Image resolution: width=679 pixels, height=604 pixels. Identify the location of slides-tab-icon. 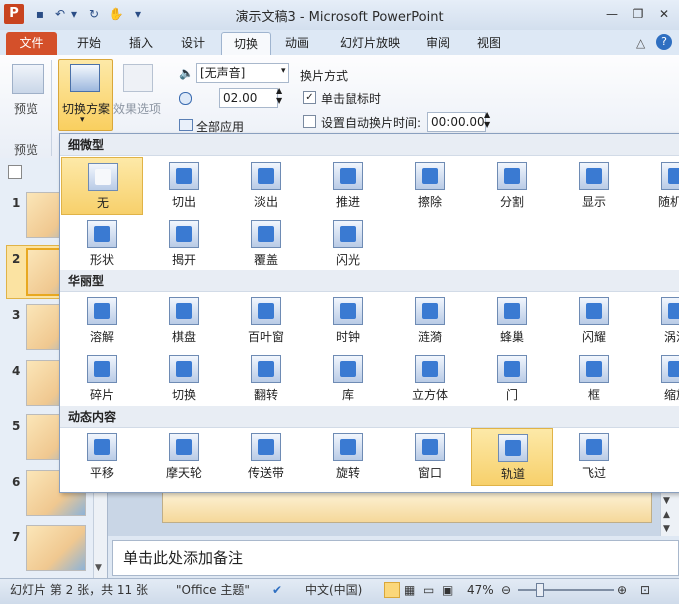
(15, 172).